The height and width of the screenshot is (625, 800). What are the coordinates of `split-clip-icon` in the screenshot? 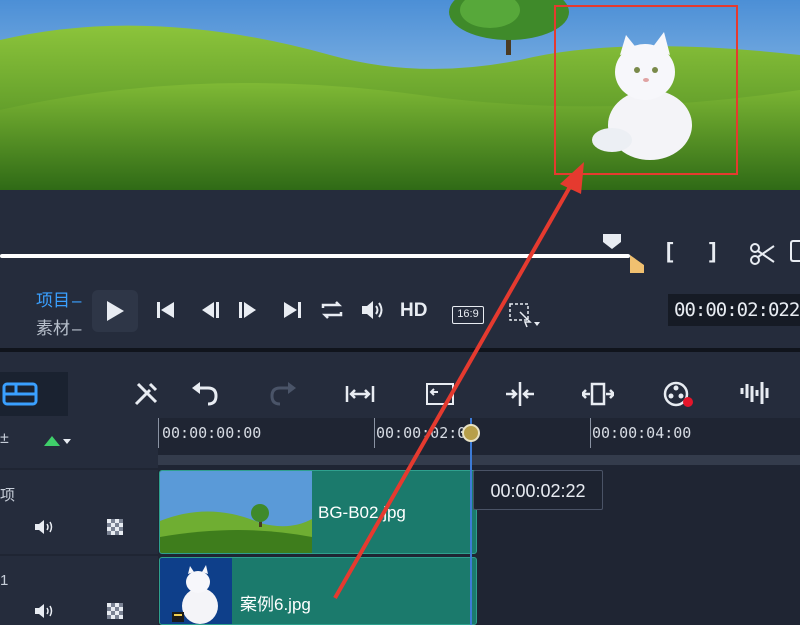 It's located at (795, 251).